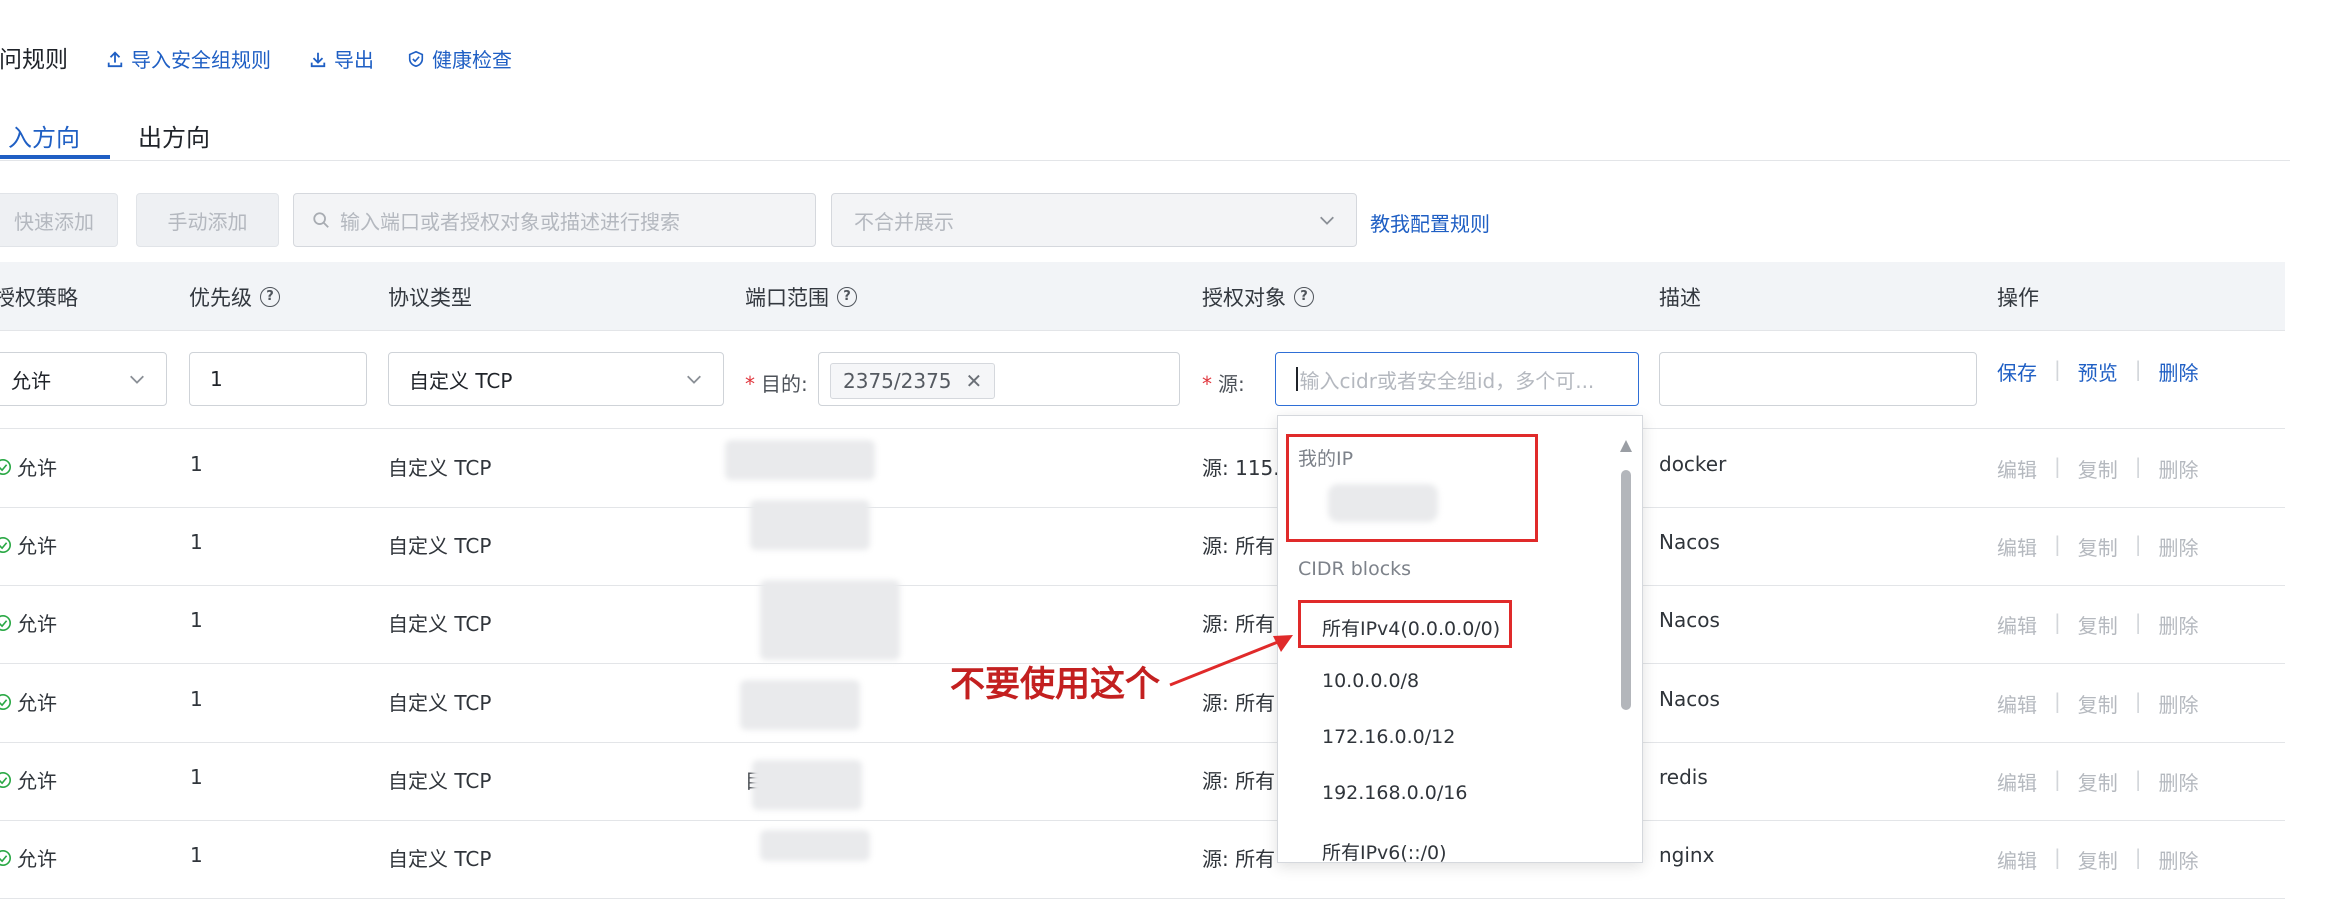 This screenshot has width=2333, height=899. What do you see at coordinates (2018, 297) in the screenshot?
I see `col-actions: 操作` at bounding box center [2018, 297].